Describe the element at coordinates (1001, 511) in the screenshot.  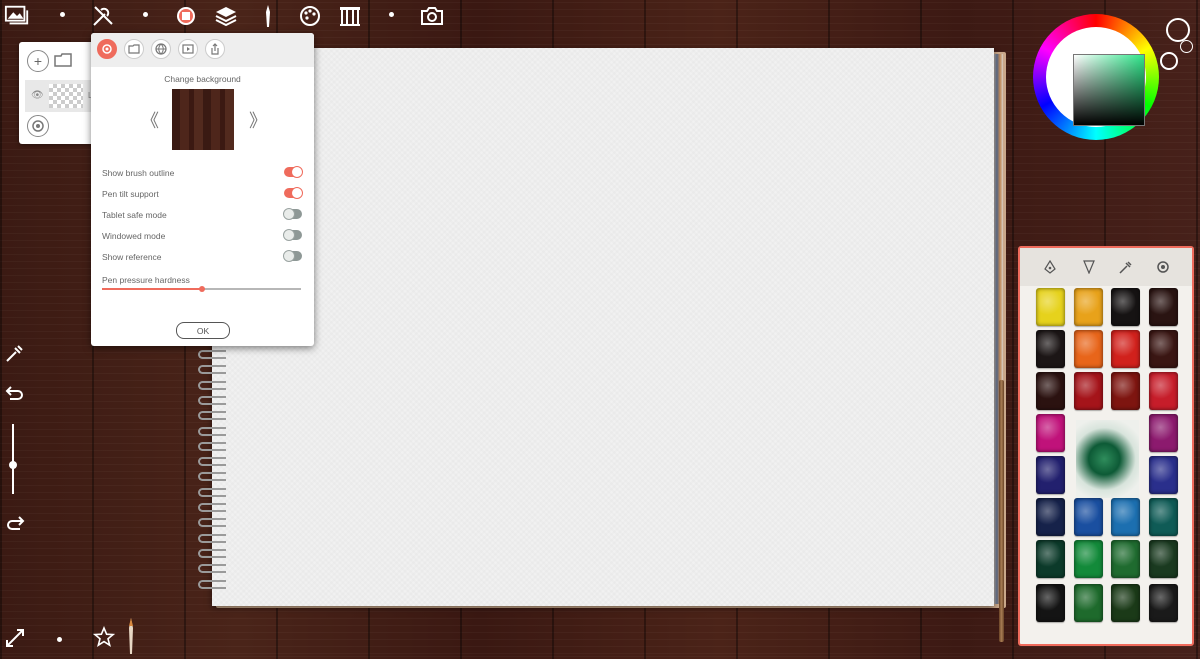
I see `paint-brush-handle` at that location.